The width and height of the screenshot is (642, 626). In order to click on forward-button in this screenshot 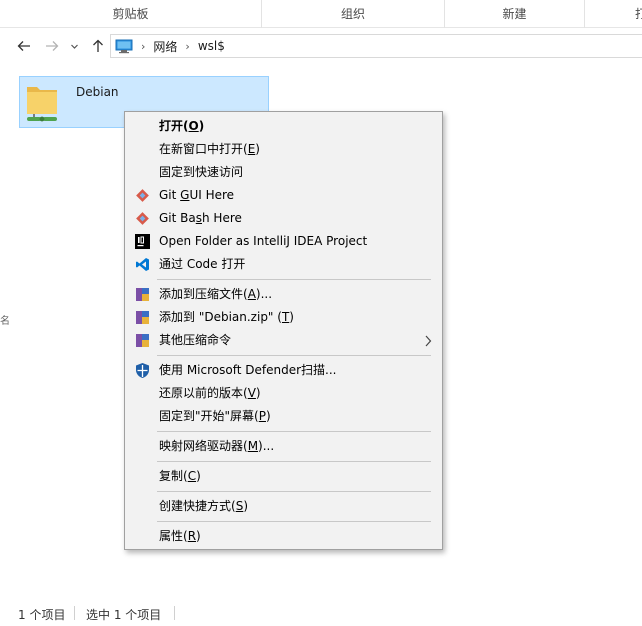, I will do `click(52, 46)`.